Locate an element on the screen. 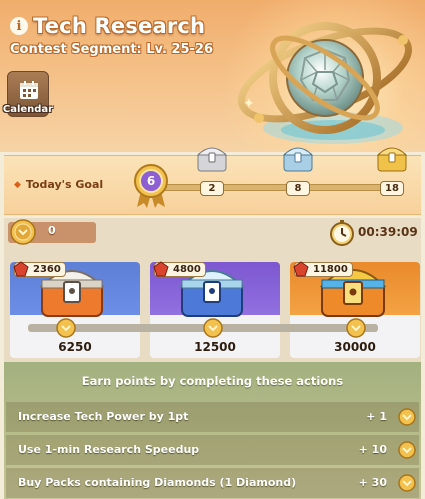 The width and height of the screenshot is (425, 499). chest-cost-badge: 4800 is located at coordinates (179, 269).